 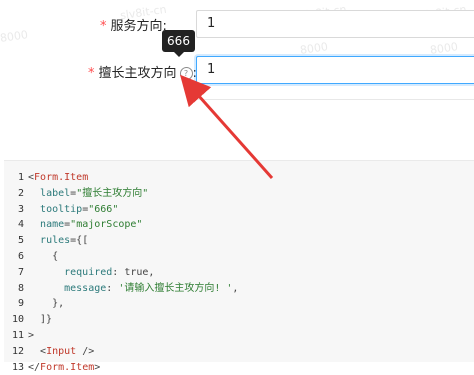 I want to click on line-number-gutter: 1 2 3 4 5 6 7 8 9 10 11 12 13, so click(x=14, y=272).